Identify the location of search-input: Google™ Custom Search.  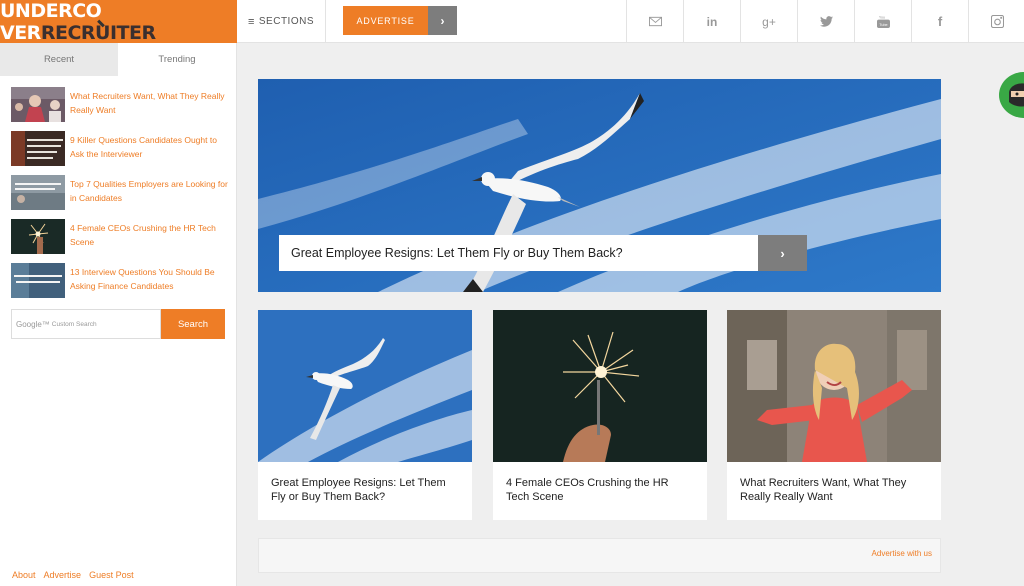
(86, 324).